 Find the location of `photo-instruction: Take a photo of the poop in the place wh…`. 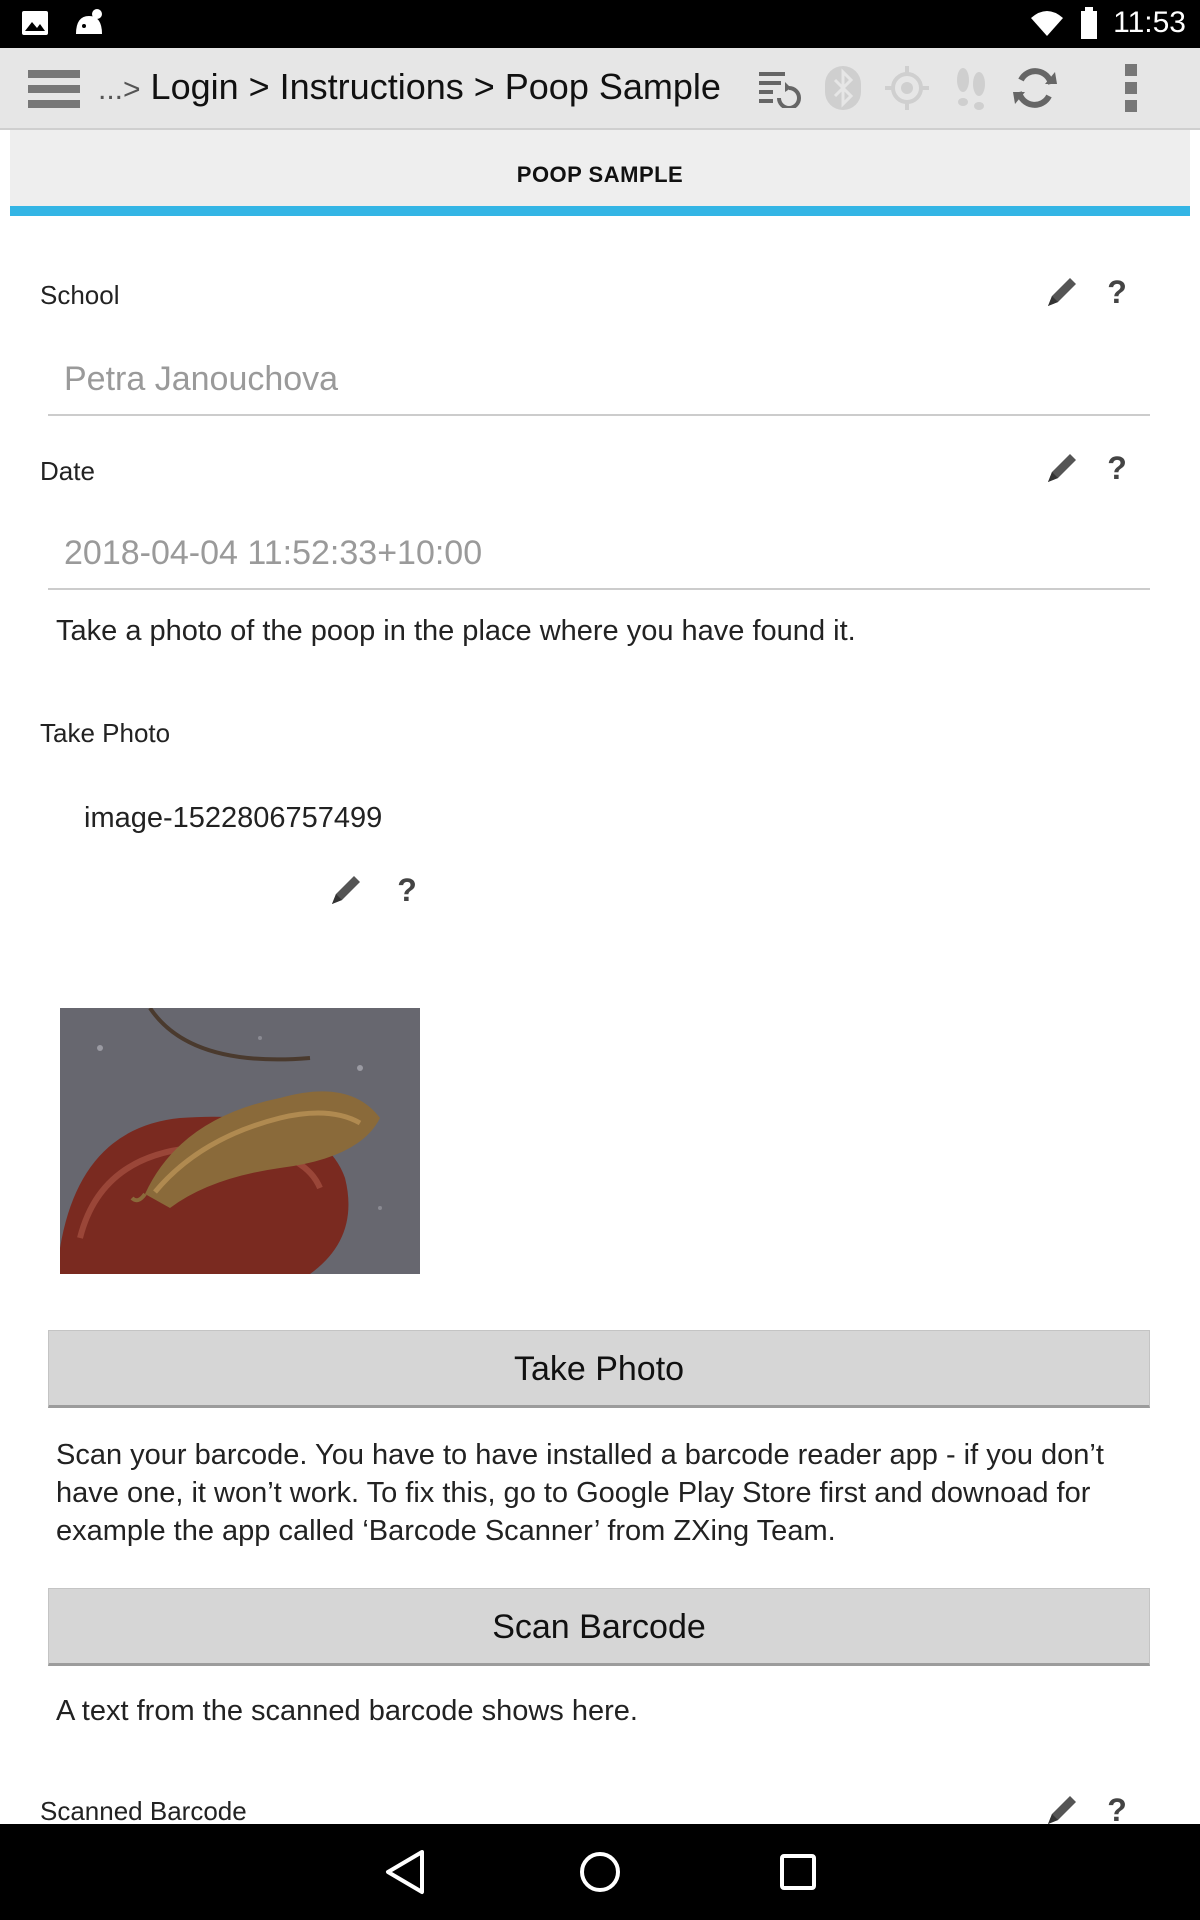

photo-instruction: Take a photo of the poop in the place wh… is located at coordinates (456, 631).